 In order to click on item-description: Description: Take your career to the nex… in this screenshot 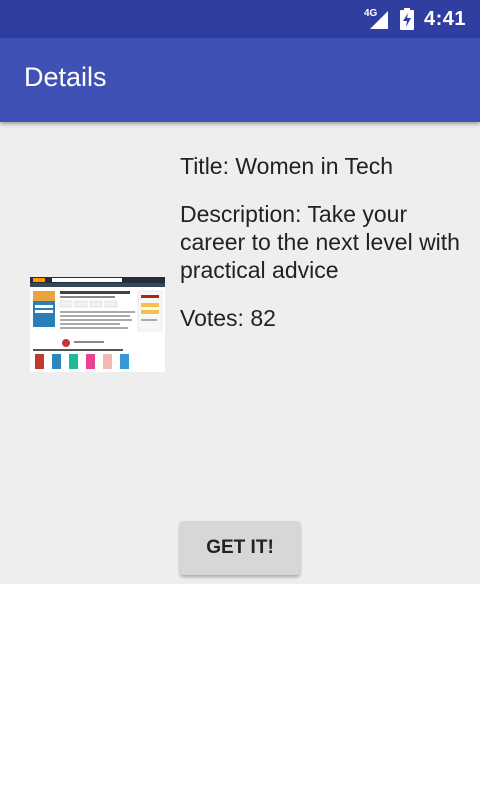, I will do `click(320, 242)`.